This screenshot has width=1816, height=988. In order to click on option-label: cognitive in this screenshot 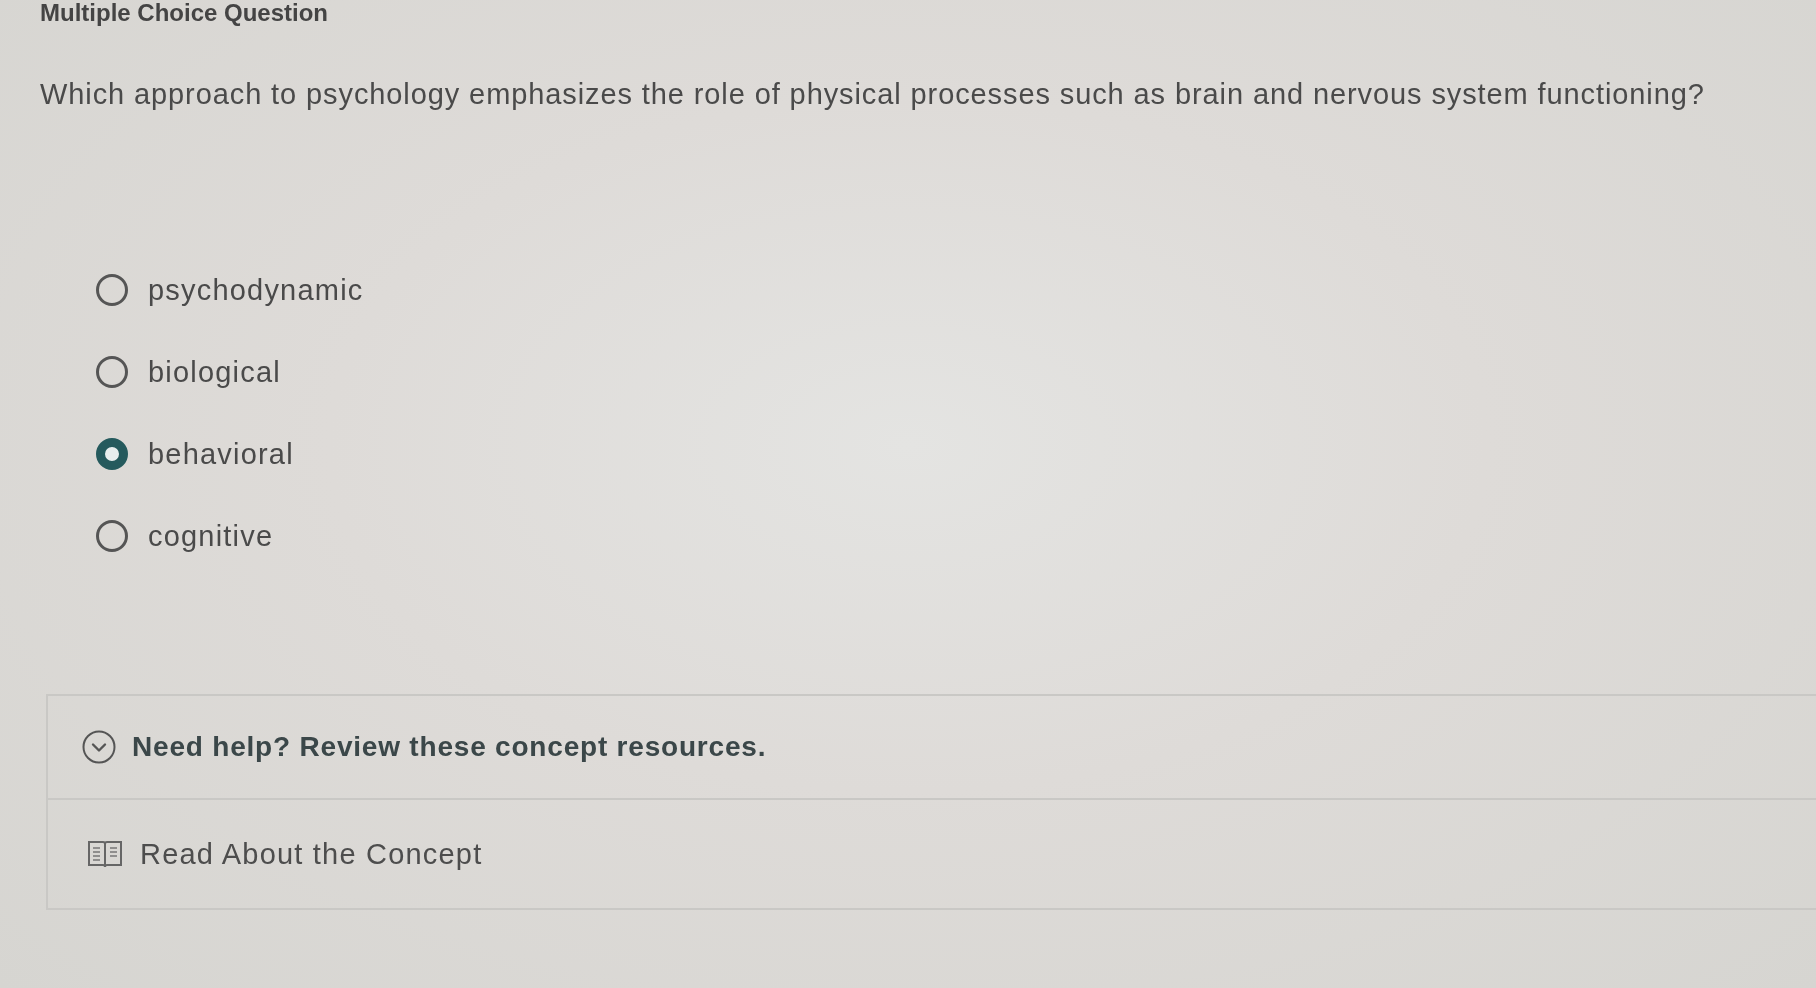, I will do `click(211, 536)`.